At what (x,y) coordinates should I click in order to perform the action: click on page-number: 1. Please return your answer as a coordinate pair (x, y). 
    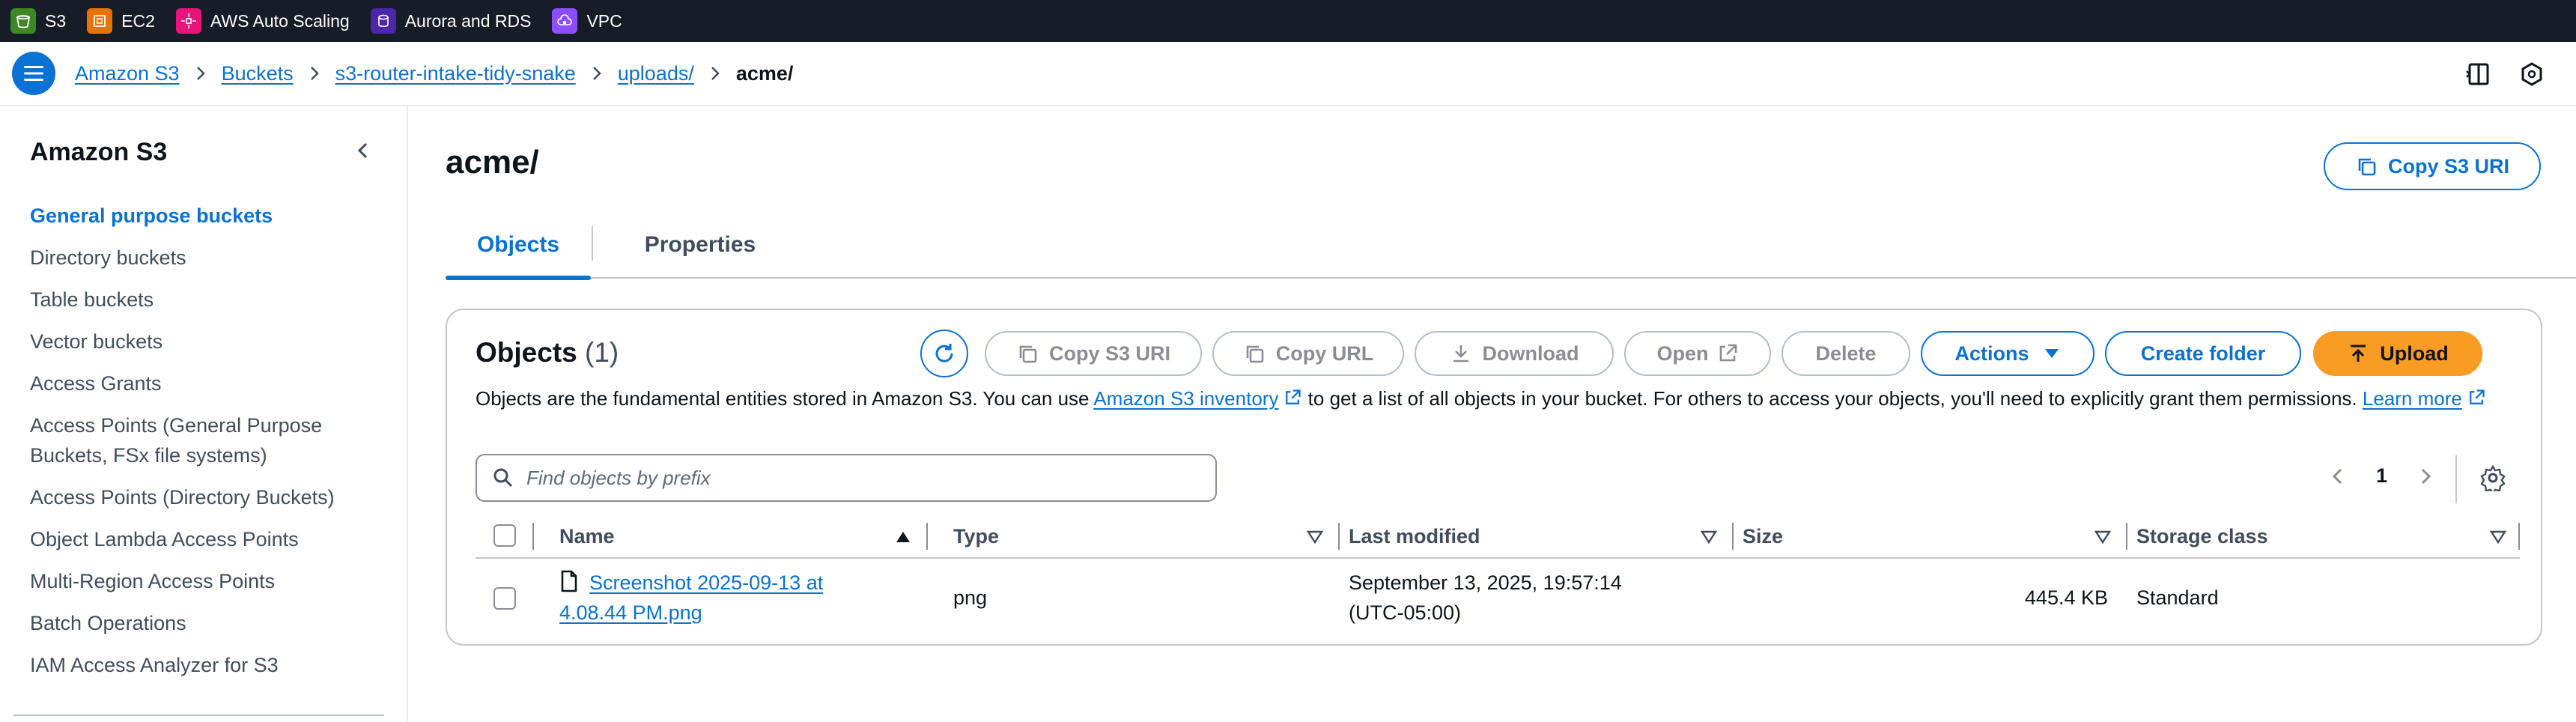
    Looking at the image, I should click on (2381, 476).